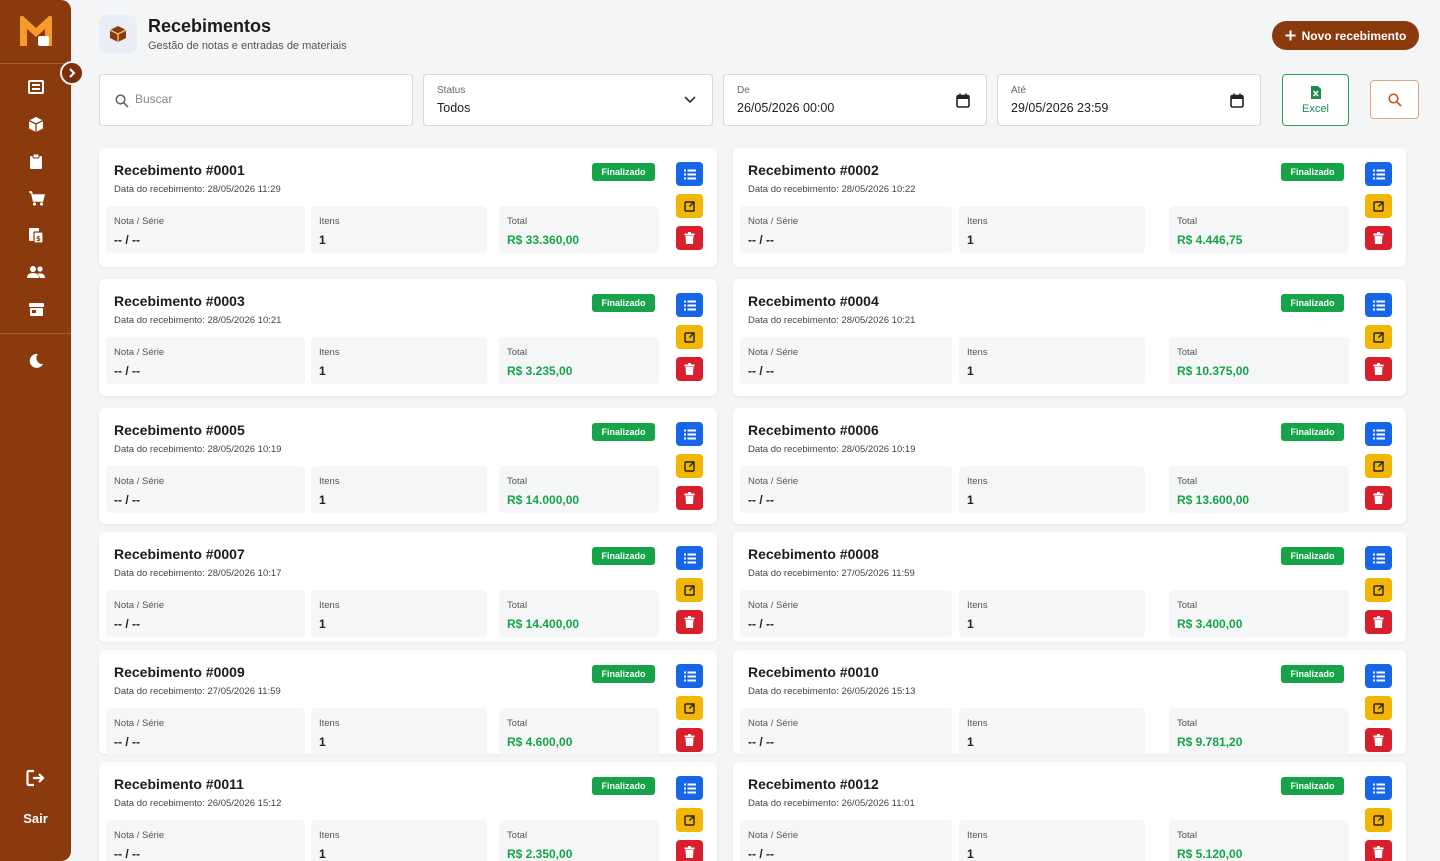 Image resolution: width=1440 pixels, height=861 pixels. What do you see at coordinates (1345, 35) in the screenshot?
I see `new-receipt-button: Novo recebimento` at bounding box center [1345, 35].